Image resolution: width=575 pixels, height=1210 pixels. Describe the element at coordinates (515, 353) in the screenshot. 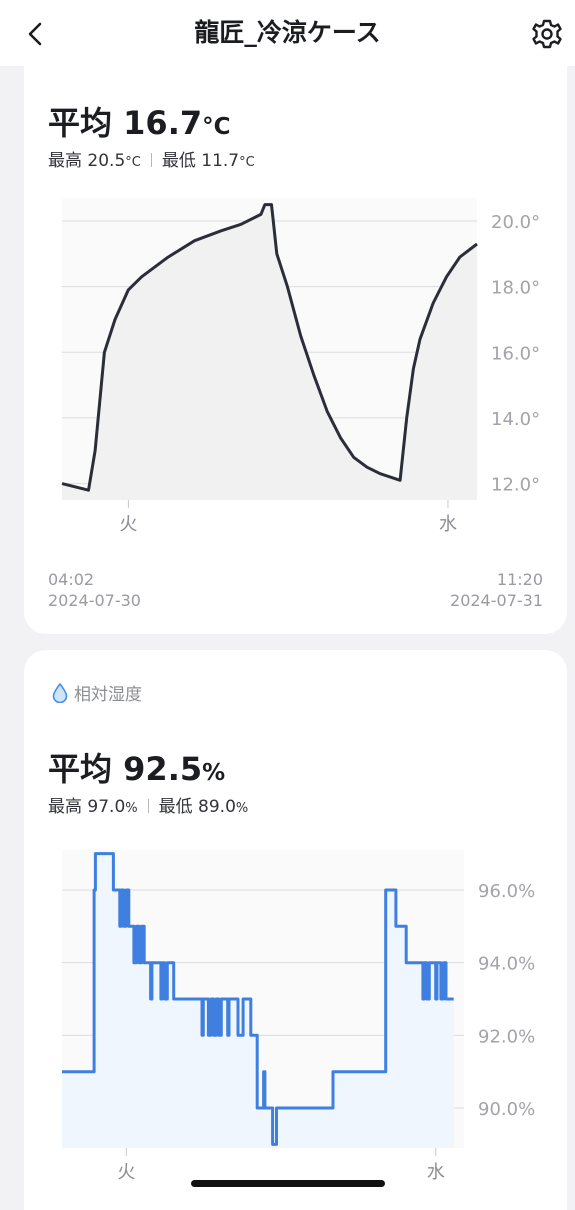

I see `temp-y-tick-label: 16.0°` at that location.